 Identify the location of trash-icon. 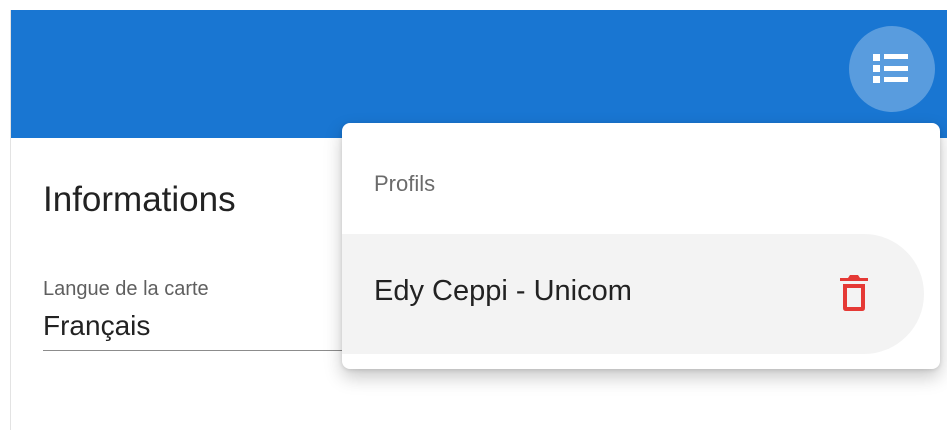
(854, 293).